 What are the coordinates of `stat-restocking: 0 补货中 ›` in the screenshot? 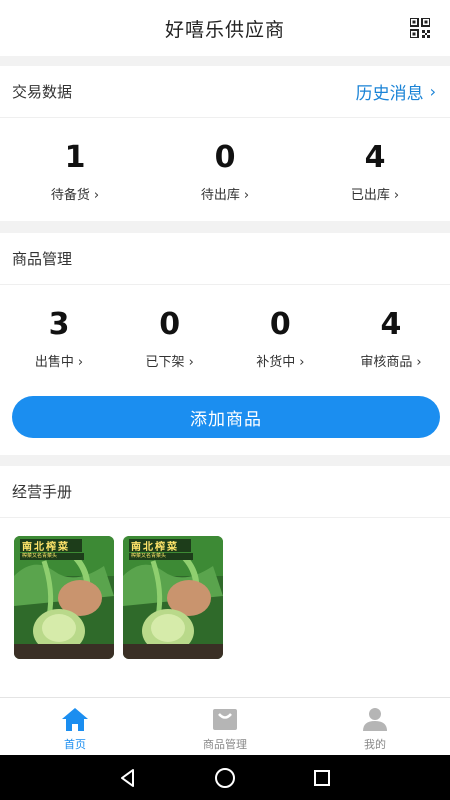 It's located at (280, 338).